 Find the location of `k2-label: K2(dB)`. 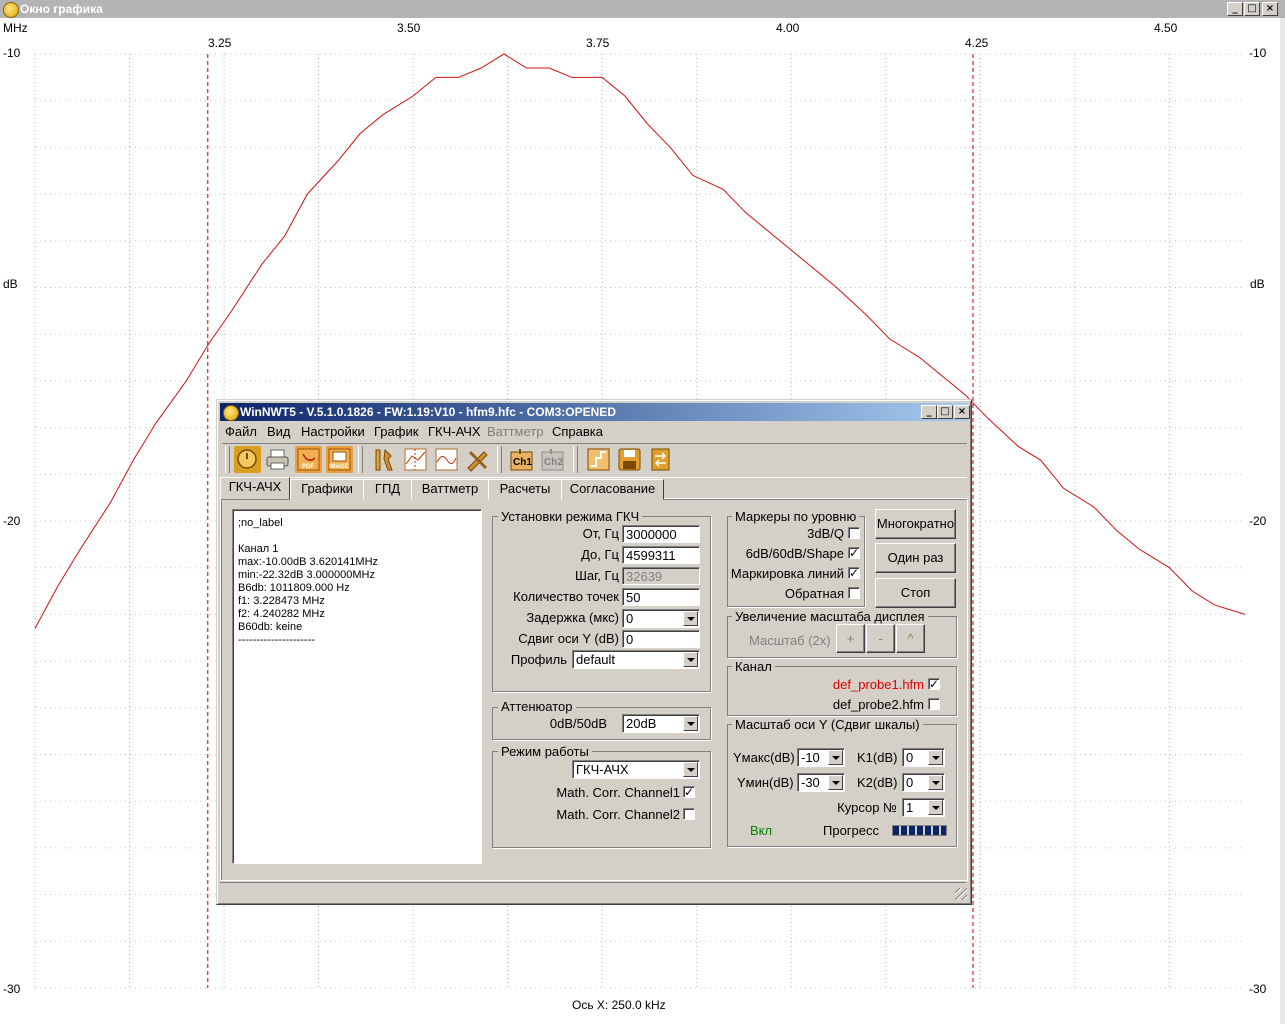

k2-label: K2(dB) is located at coordinates (877, 782).